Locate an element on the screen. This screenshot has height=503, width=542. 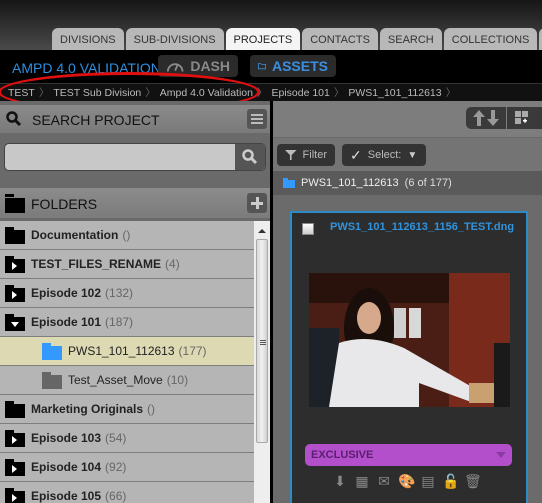
asset-toolbar: Filter ✓ Select: ▼ is located at coordinates (407, 154).